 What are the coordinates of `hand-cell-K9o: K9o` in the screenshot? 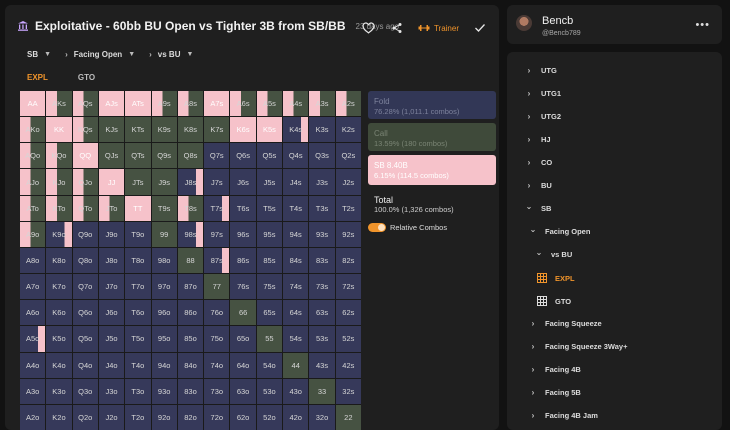 It's located at (59, 234).